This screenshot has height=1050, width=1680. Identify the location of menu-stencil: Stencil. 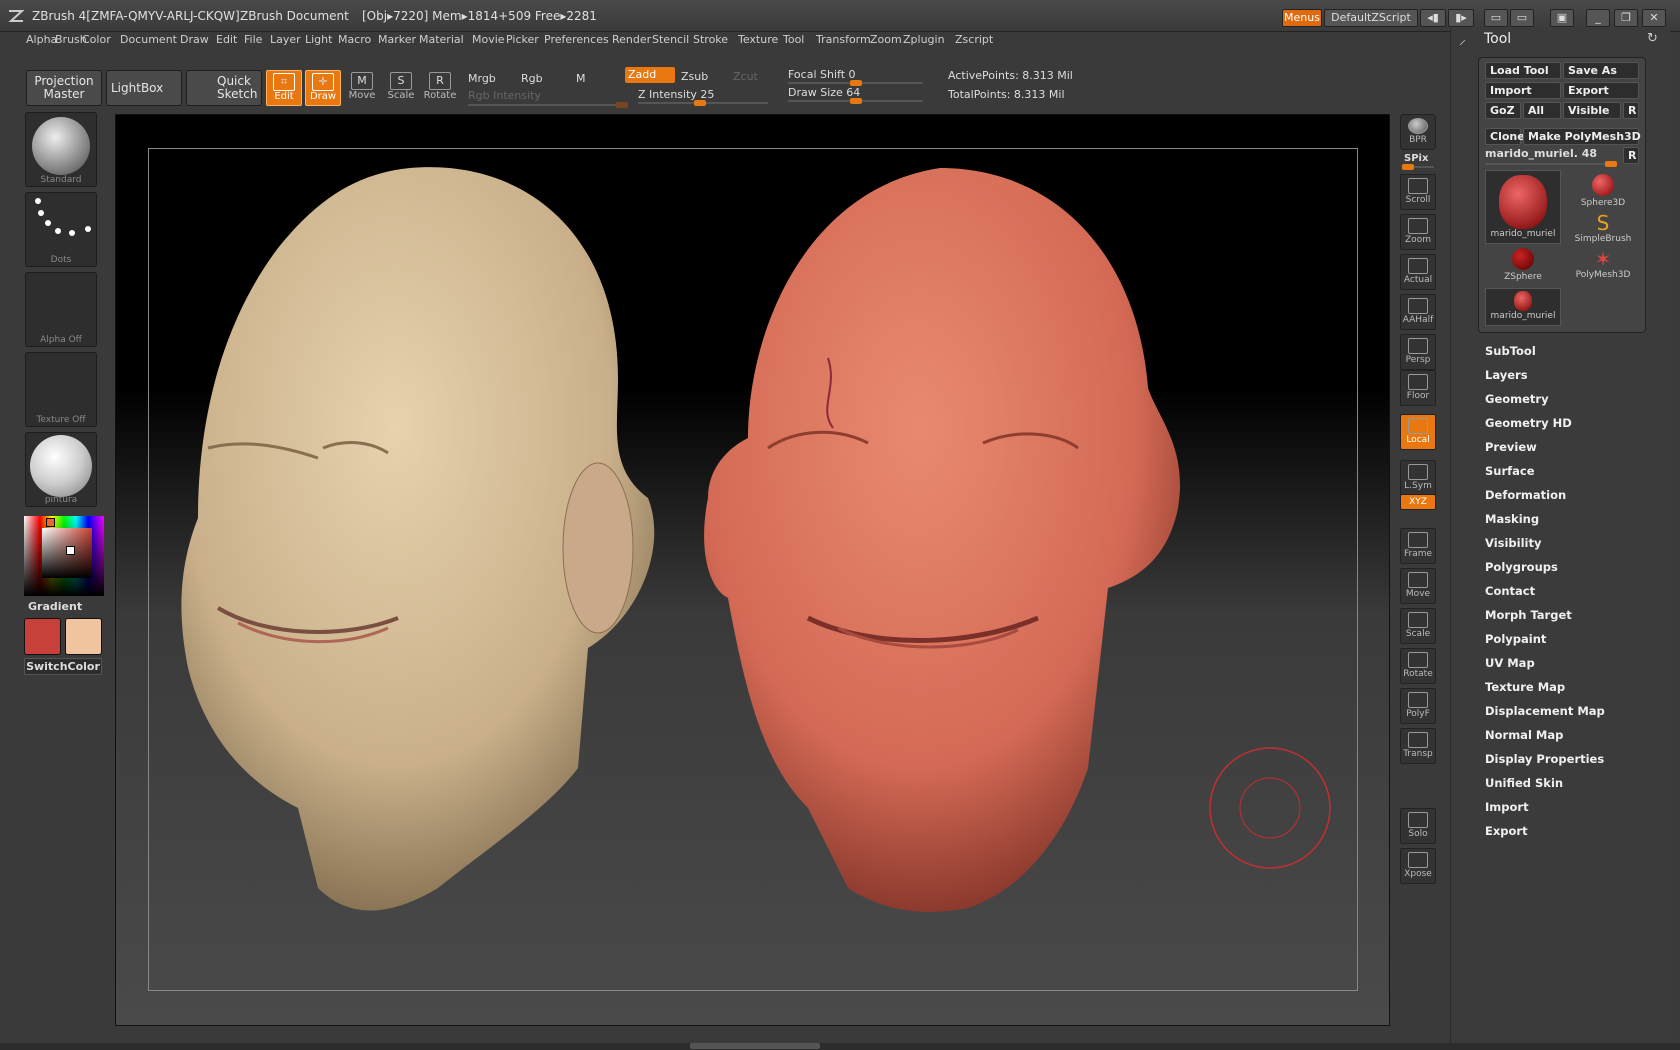
(670, 39).